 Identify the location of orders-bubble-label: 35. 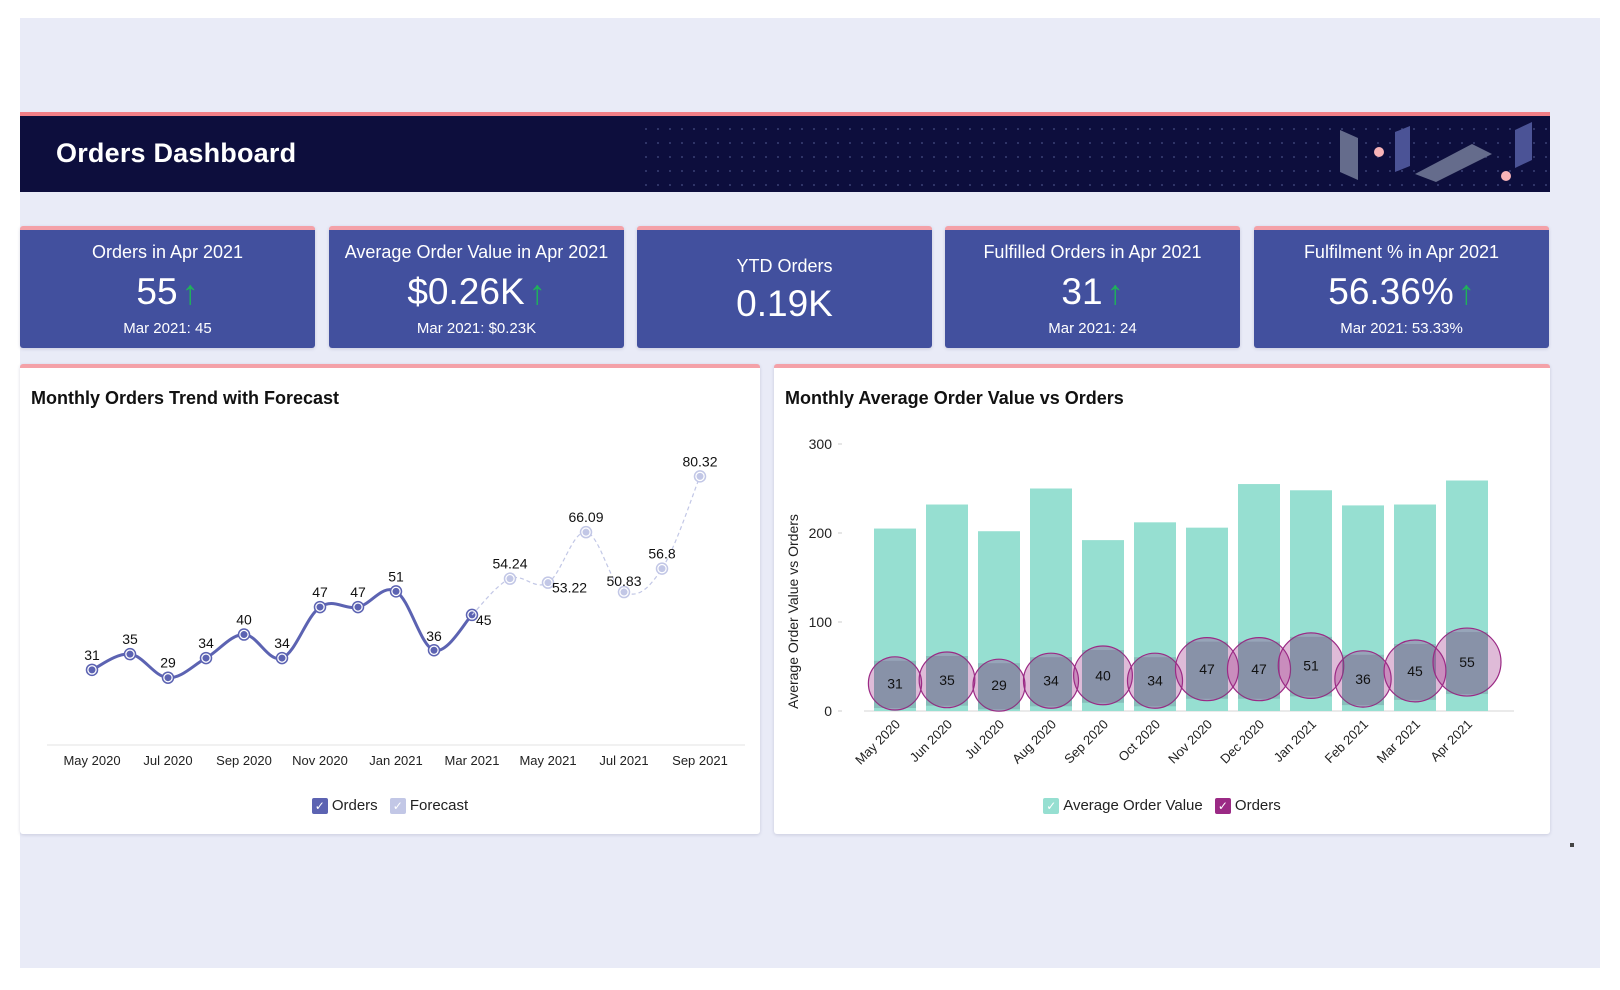
(947, 680).